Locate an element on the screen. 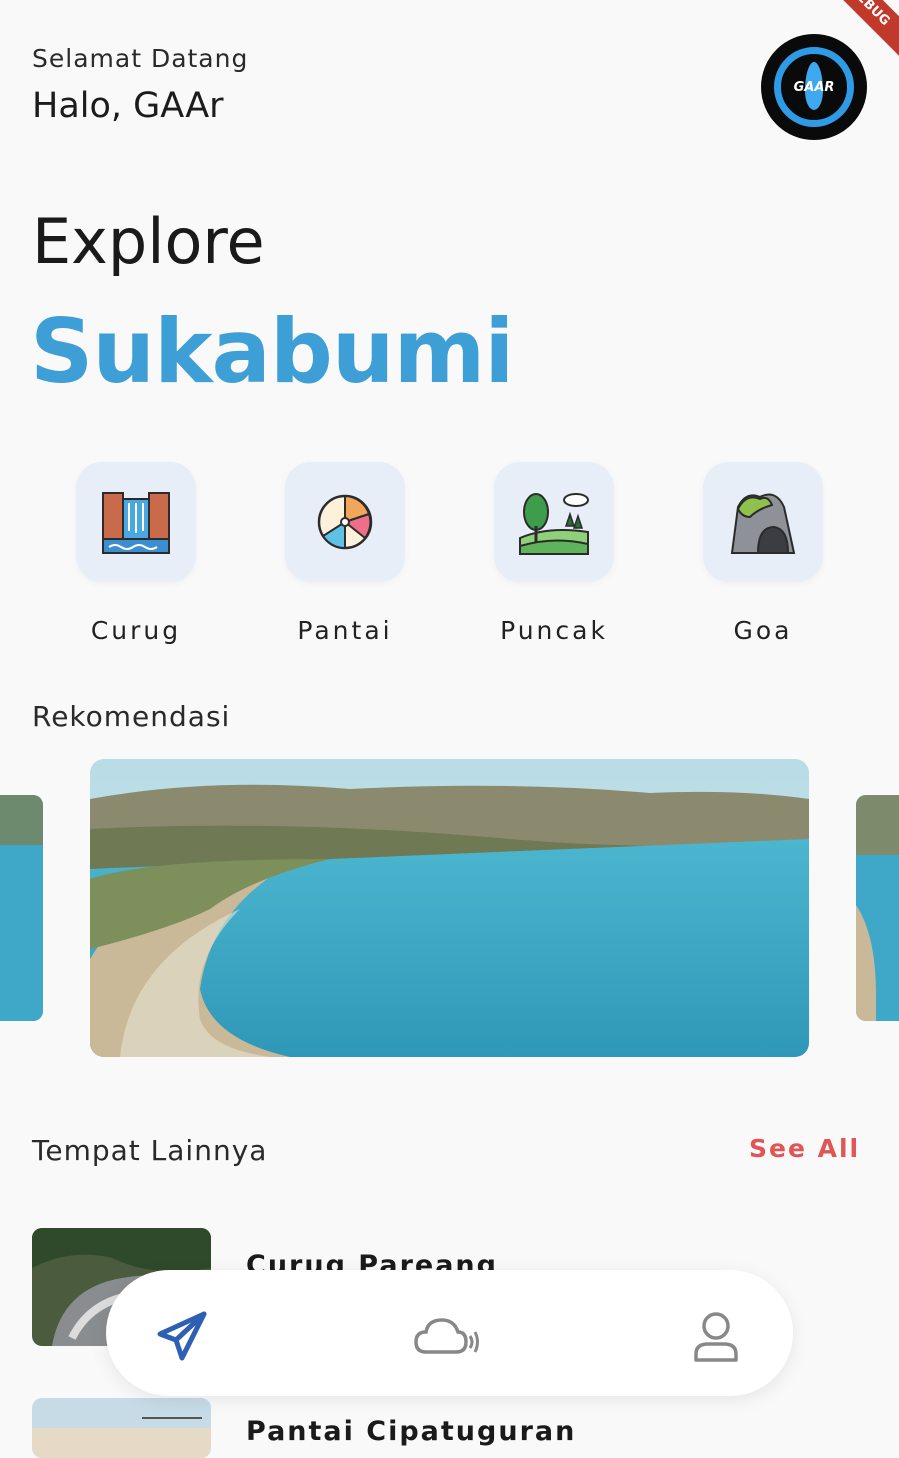 The width and height of the screenshot is (899, 1458). category-pantai: Pantai is located at coordinates (345, 553).